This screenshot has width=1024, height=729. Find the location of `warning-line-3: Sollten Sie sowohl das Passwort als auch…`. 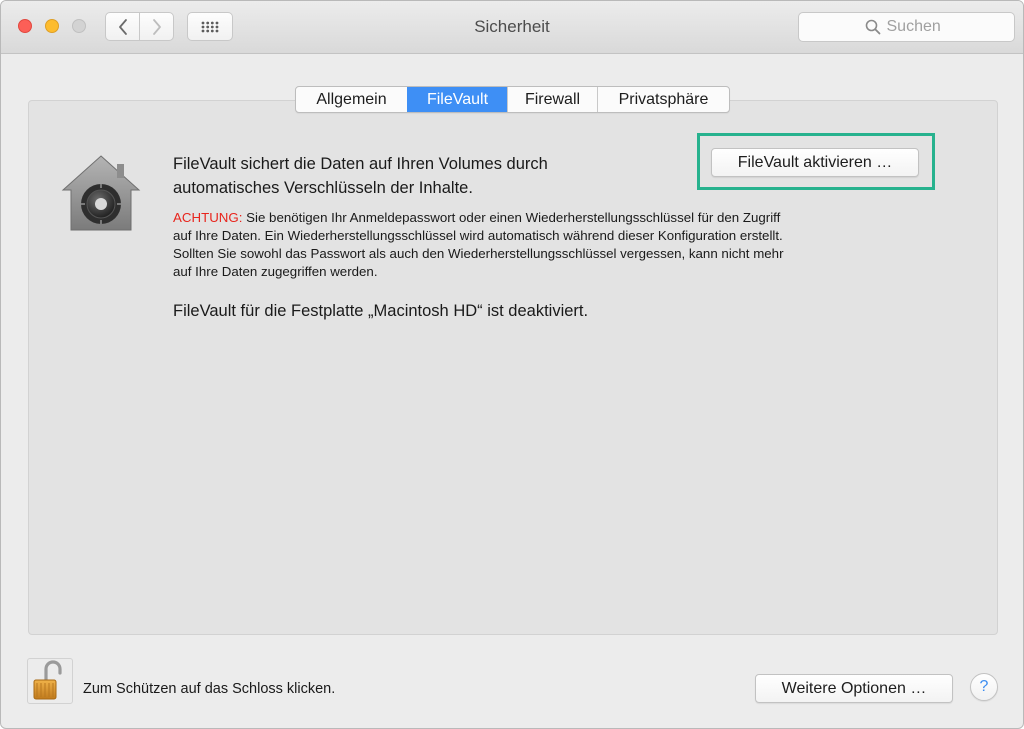

warning-line-3: Sollten Sie sowohl das Passwort als auch… is located at coordinates (478, 253).